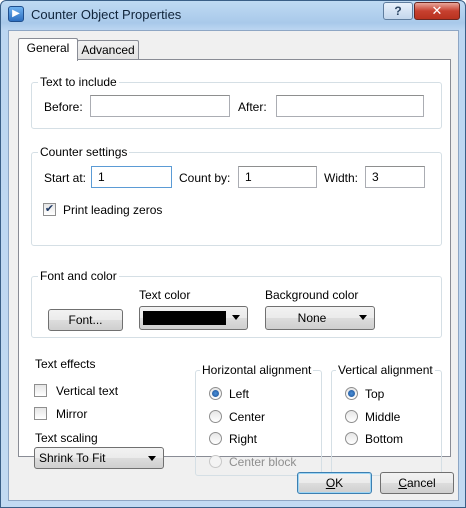 This screenshot has height=508, width=466. I want to click on background-color-dropdown: None, so click(320, 318).